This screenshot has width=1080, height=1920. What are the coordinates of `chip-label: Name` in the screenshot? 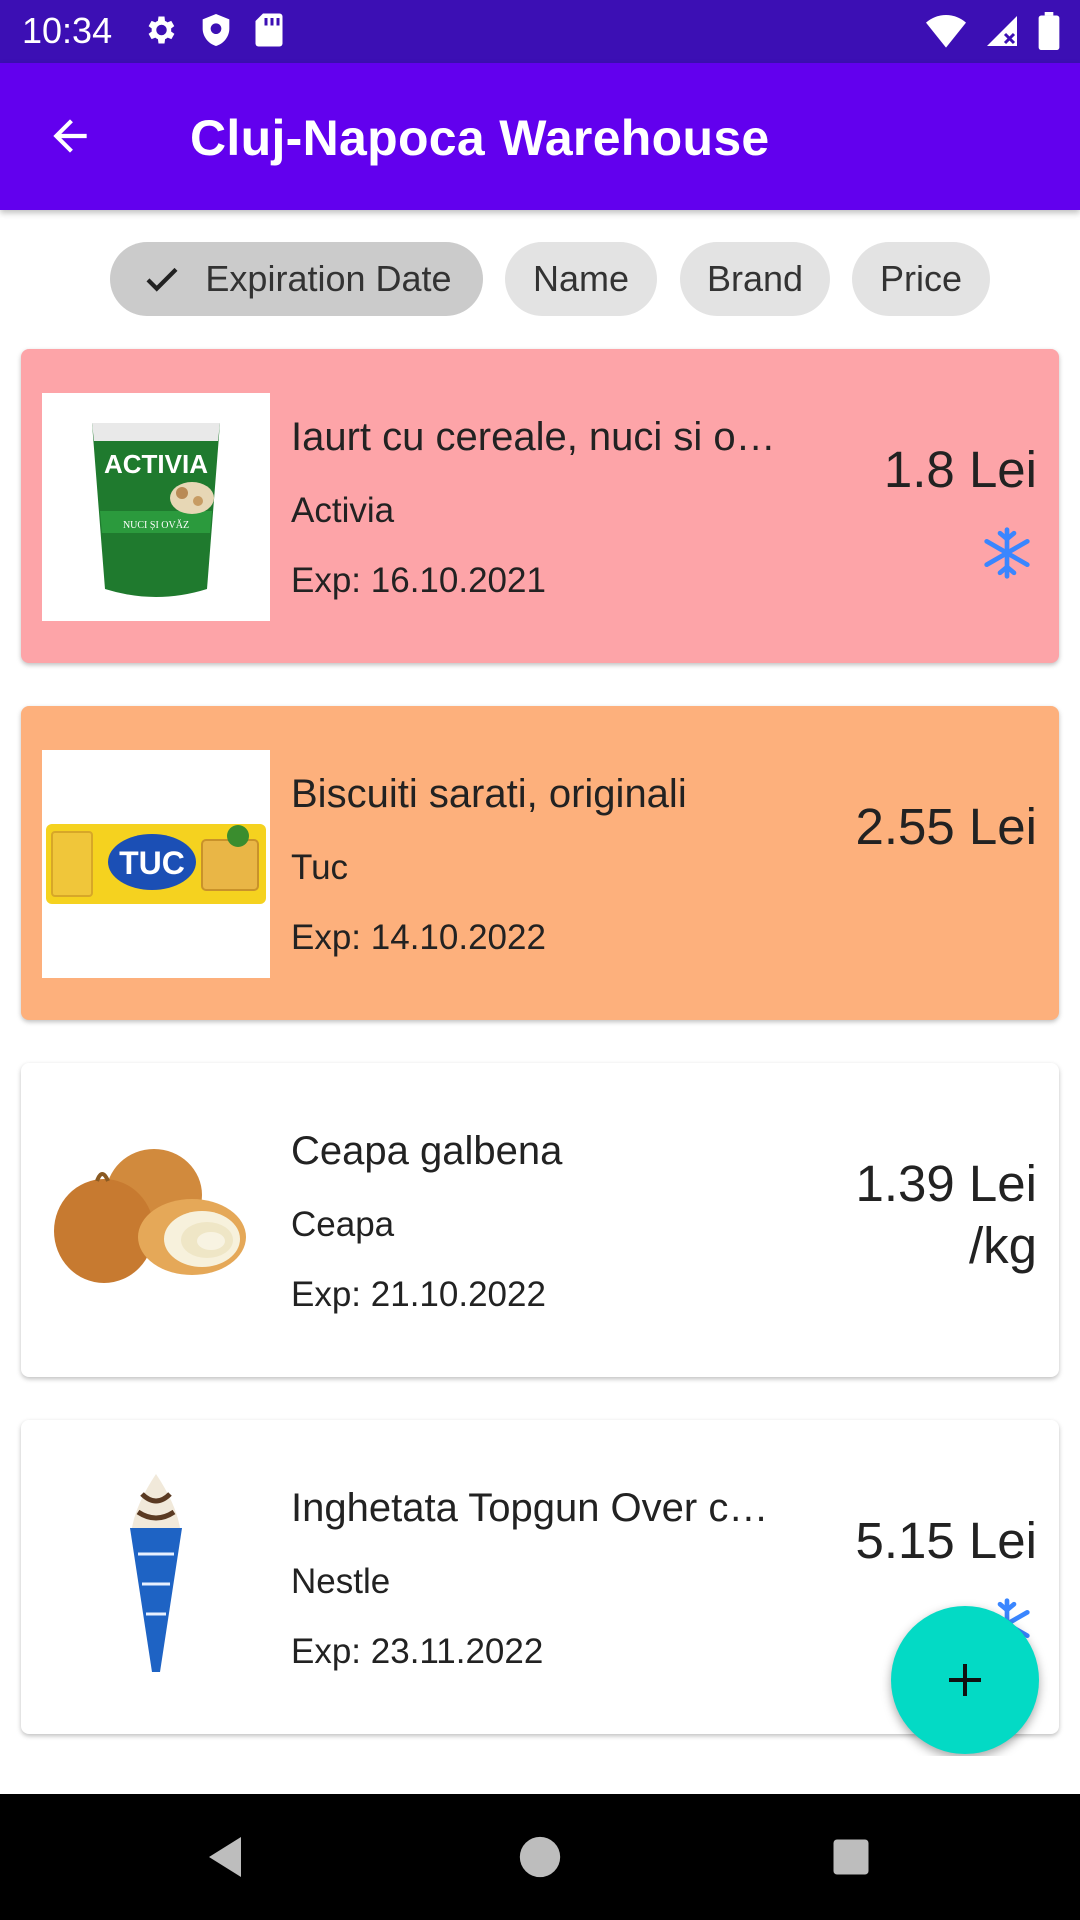 It's located at (581, 278).